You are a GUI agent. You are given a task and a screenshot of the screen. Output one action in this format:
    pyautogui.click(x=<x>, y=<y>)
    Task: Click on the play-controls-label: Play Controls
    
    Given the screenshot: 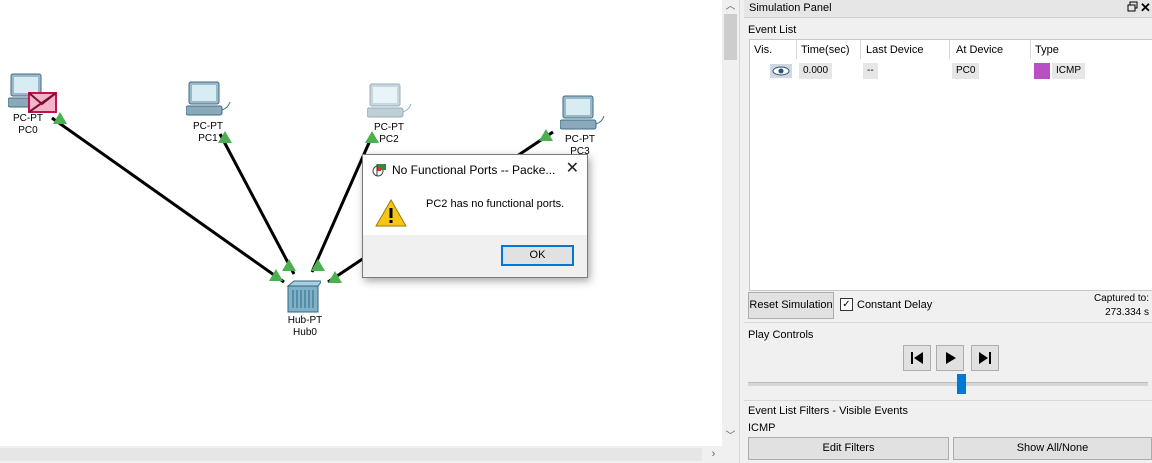 What is the action you would take?
    pyautogui.click(x=781, y=335)
    